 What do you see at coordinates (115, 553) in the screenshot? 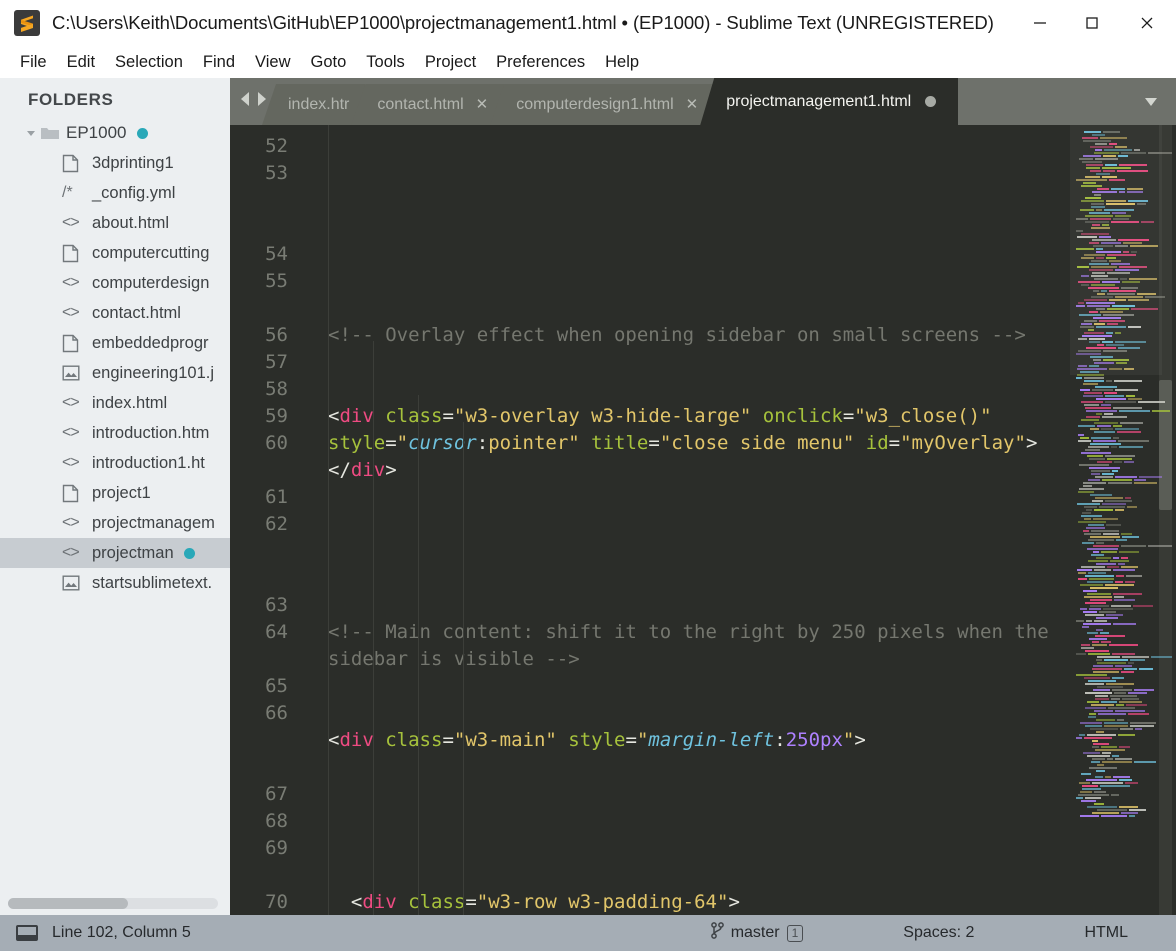
I see `sidebar-file-item: <> projectman` at bounding box center [115, 553].